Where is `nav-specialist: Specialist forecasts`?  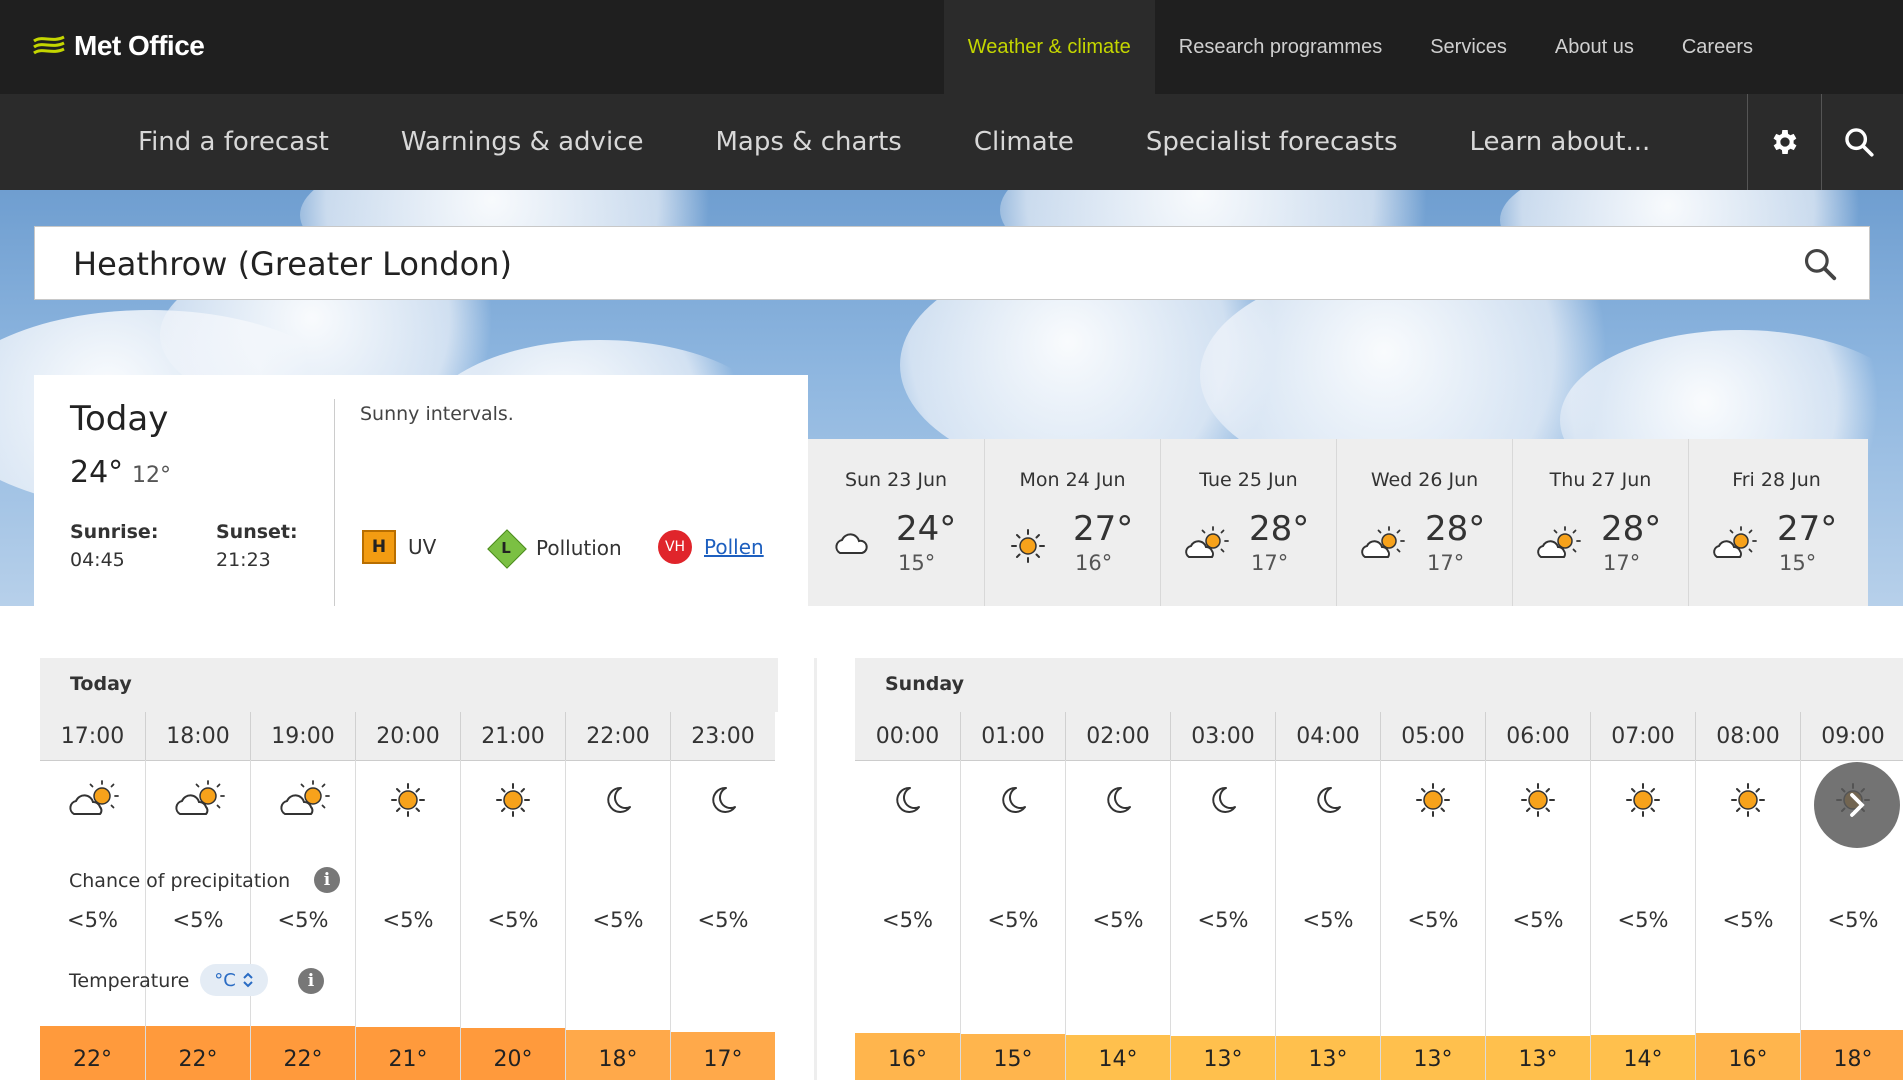
nav-specialist: Specialist forecasts is located at coordinates (1272, 142).